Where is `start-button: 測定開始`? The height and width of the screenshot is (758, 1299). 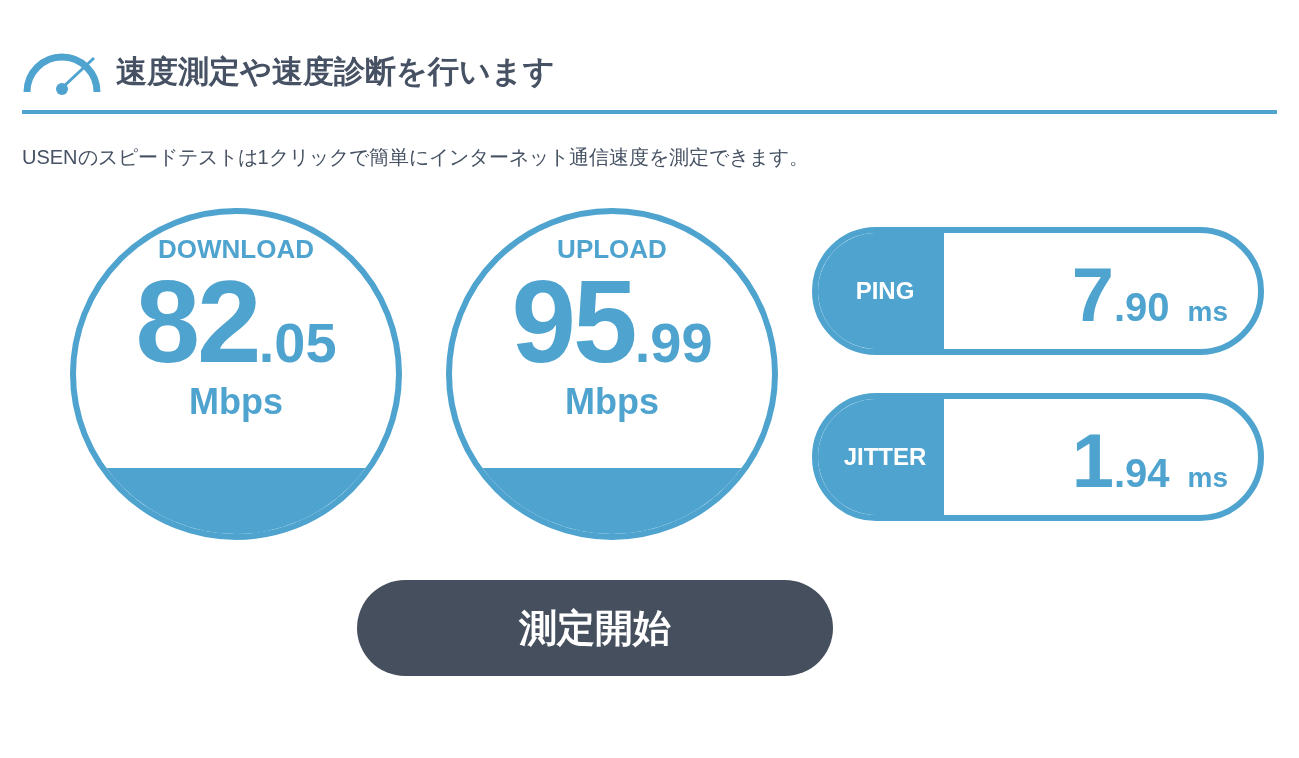
start-button: 測定開始 is located at coordinates (594, 628).